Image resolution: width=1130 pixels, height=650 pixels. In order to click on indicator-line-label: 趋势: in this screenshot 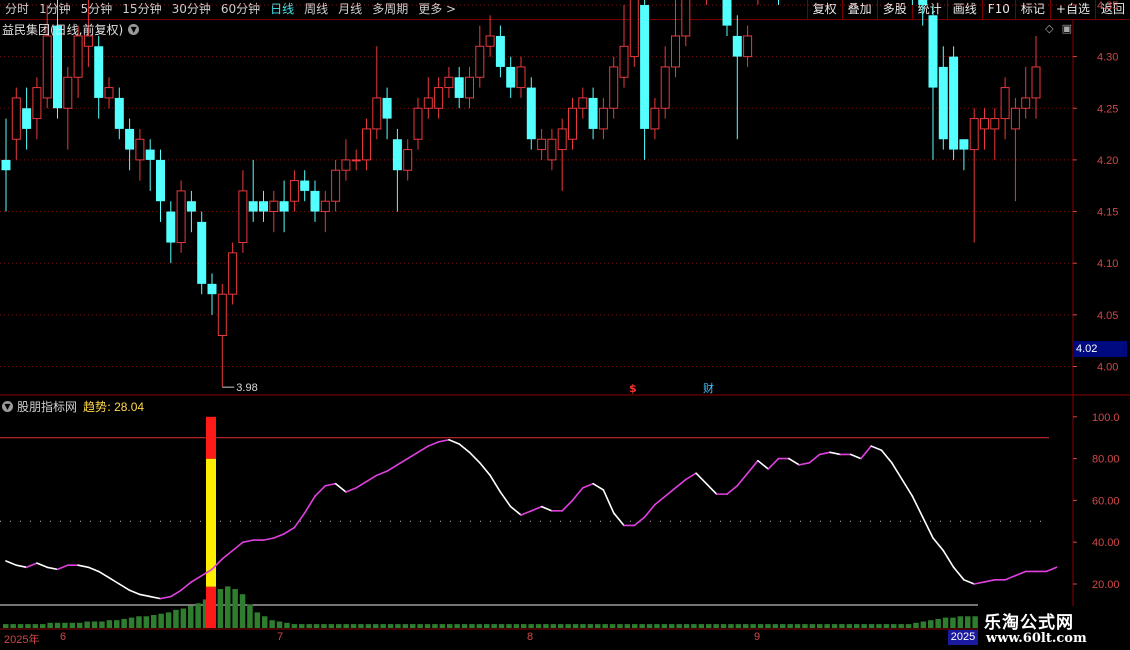, I will do `click(97, 407)`.